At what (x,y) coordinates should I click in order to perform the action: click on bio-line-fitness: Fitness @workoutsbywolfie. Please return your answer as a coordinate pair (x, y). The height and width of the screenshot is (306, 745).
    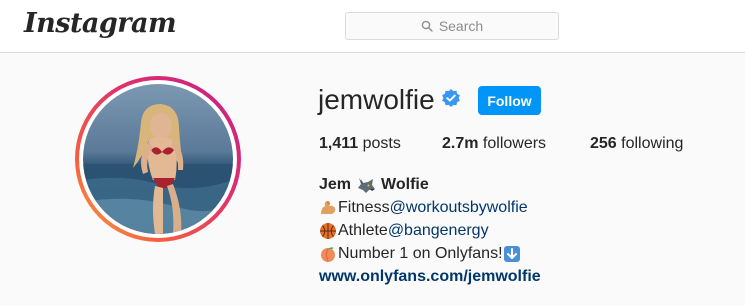
    Looking at the image, I should click on (423, 208).